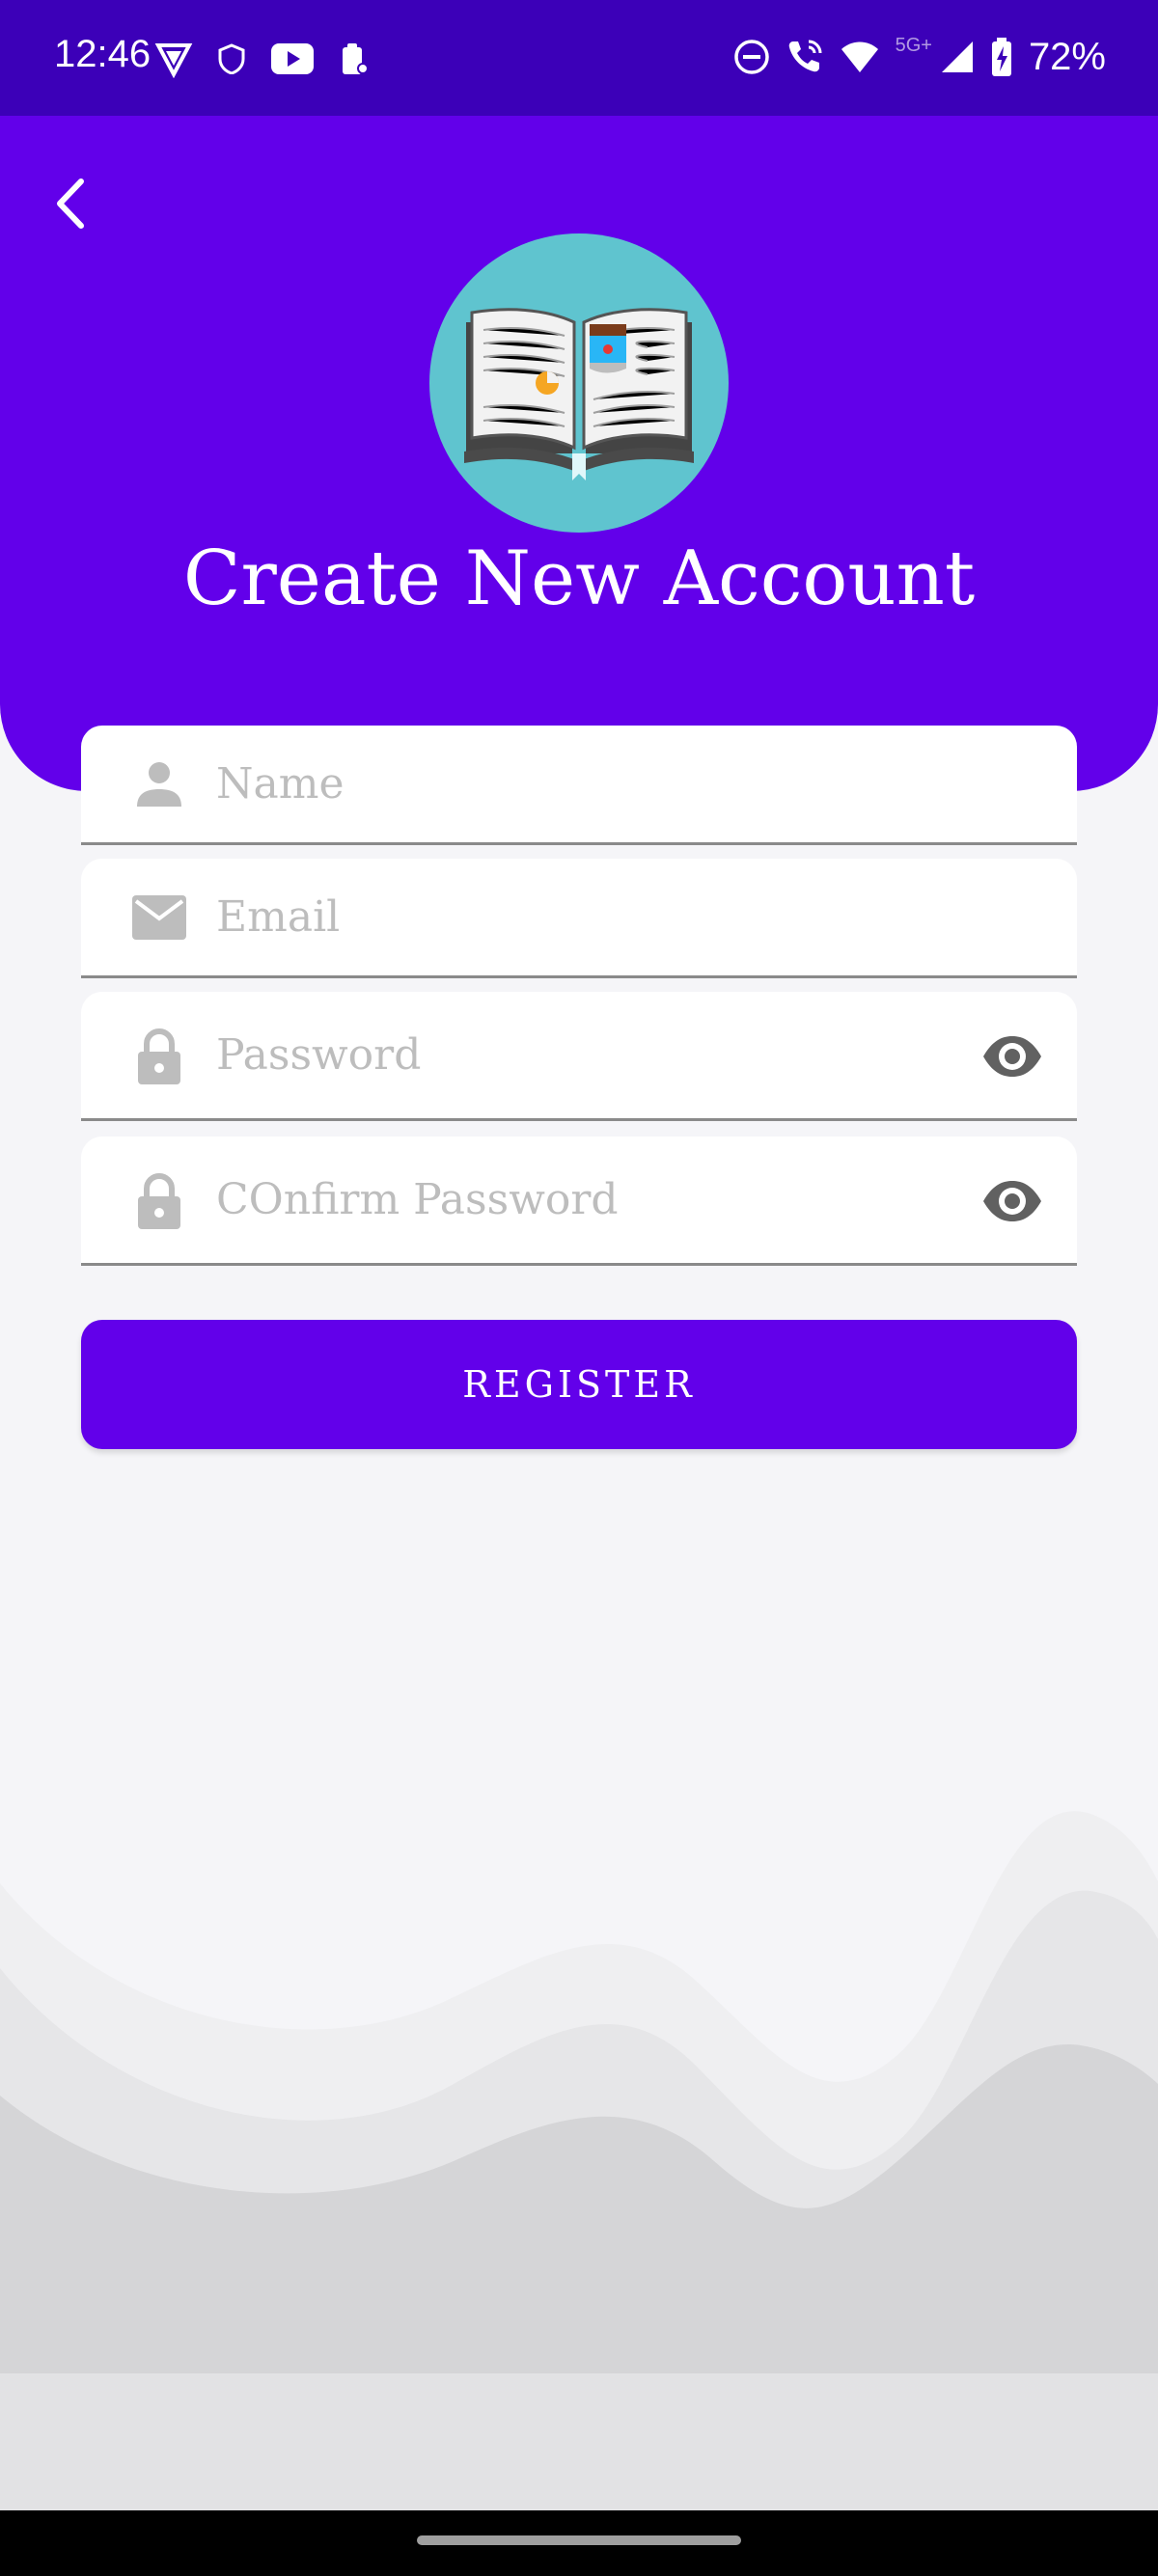 The height and width of the screenshot is (2576, 1158). I want to click on open-book-icon, so click(579, 383).